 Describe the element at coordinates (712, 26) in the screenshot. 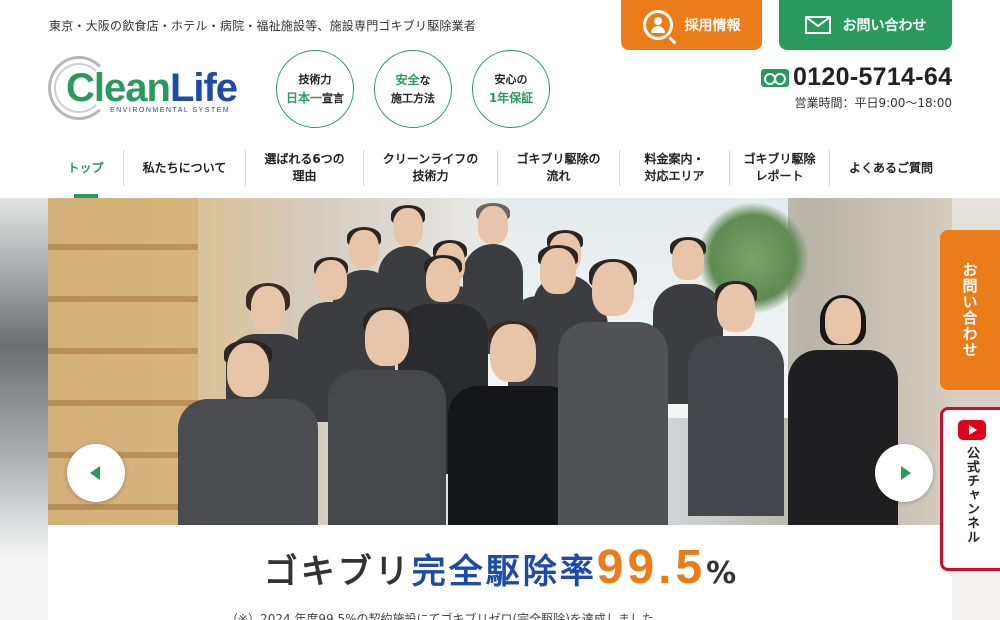

I see `recruit-label: 採用情報` at that location.